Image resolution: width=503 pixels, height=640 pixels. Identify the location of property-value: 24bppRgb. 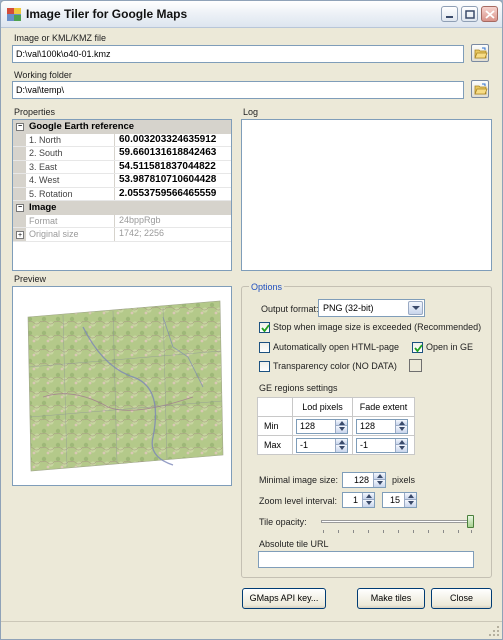
(172, 220).